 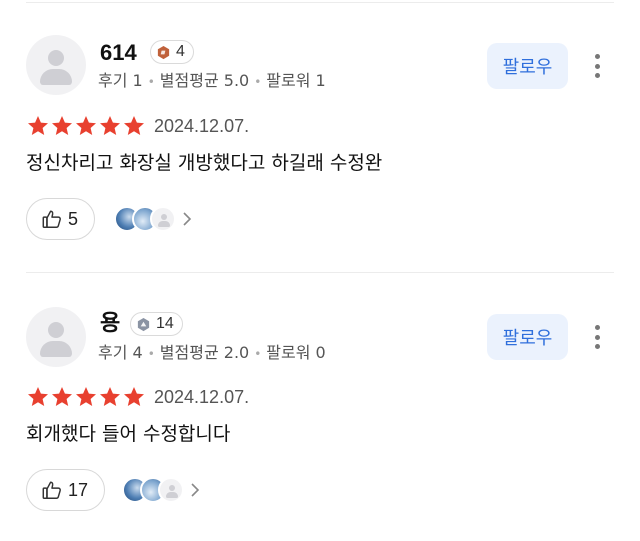 I want to click on level-badge: 14, so click(x=156, y=324).